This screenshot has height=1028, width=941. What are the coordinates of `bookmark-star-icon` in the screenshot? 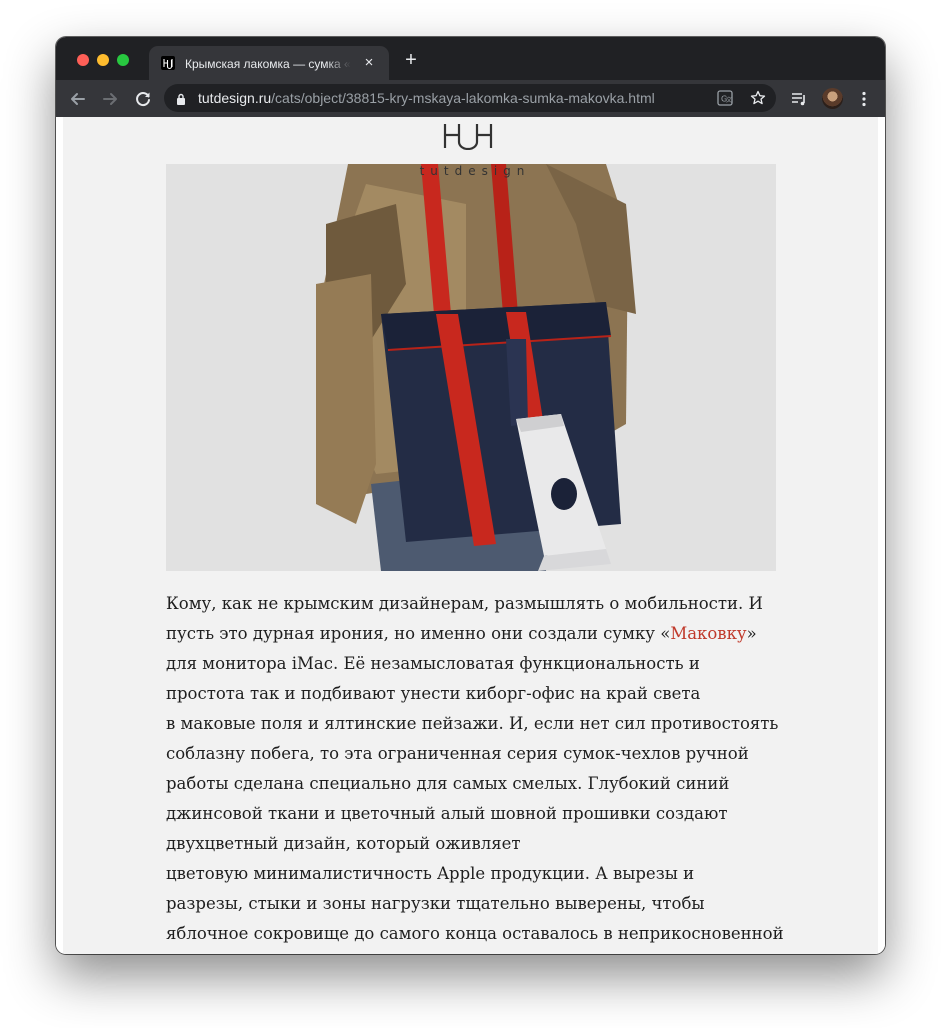 It's located at (758, 98).